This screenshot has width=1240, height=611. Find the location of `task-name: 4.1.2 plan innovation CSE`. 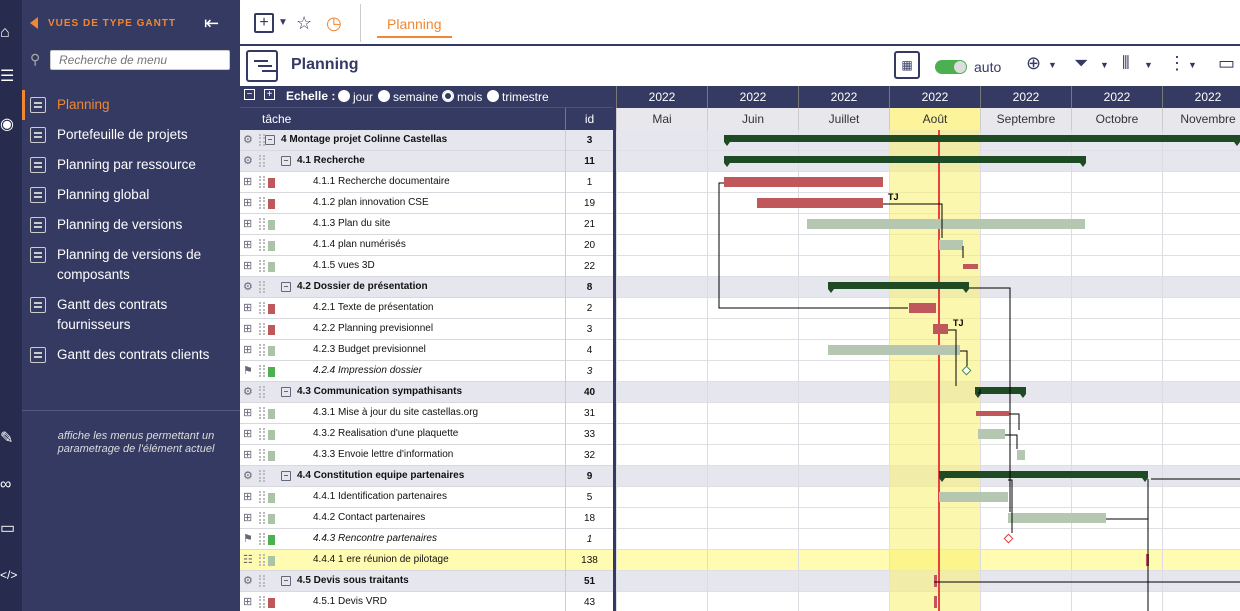

task-name: 4.1.2 plan innovation CSE is located at coordinates (371, 202).